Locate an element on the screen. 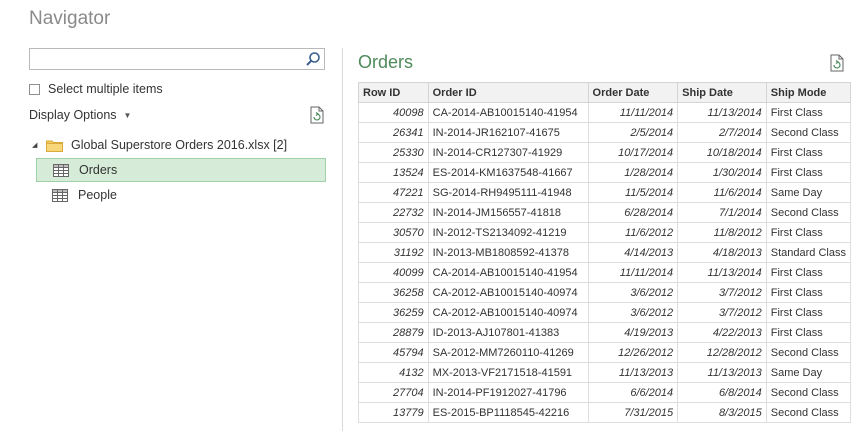 The image size is (851, 431). col-header-order-id: Order ID is located at coordinates (508, 92).